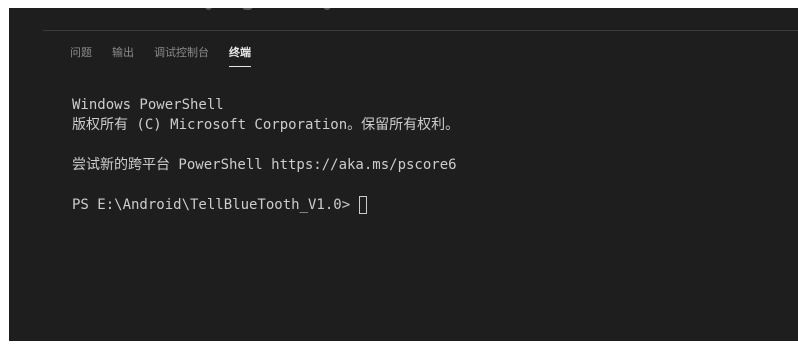  Describe the element at coordinates (123, 56) in the screenshot. I see `tab-output: 输出` at that location.